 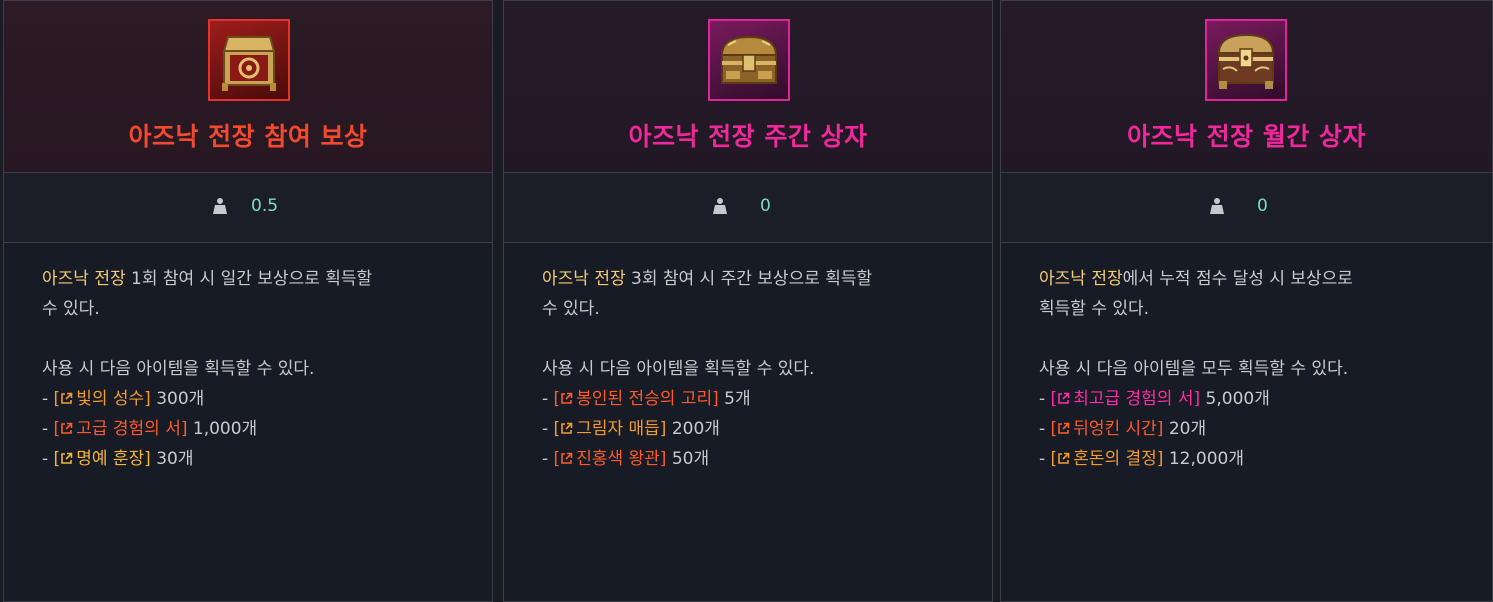 What do you see at coordinates (265, 206) in the screenshot?
I see `weight-value: 0.5` at bounding box center [265, 206].